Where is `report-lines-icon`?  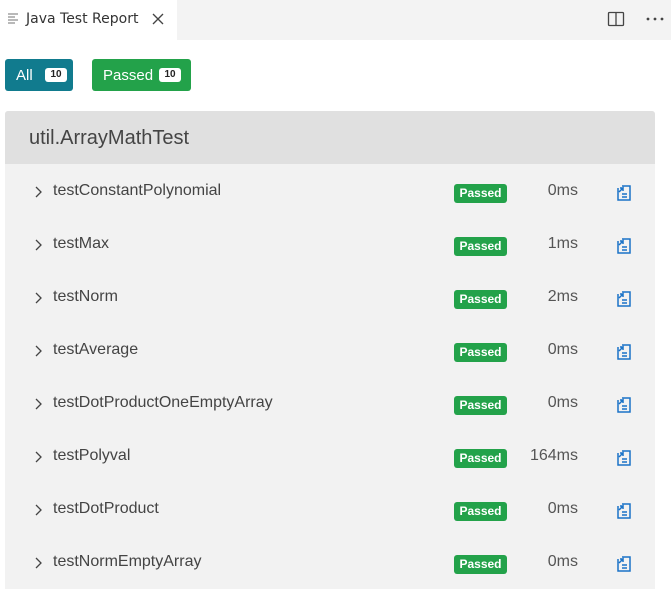
report-lines-icon is located at coordinates (13, 18).